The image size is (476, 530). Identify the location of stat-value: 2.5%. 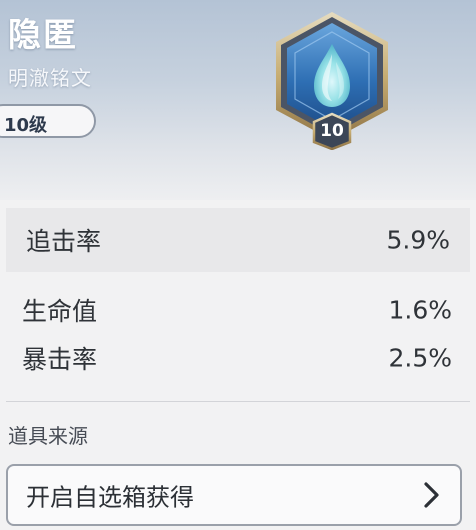
(420, 358).